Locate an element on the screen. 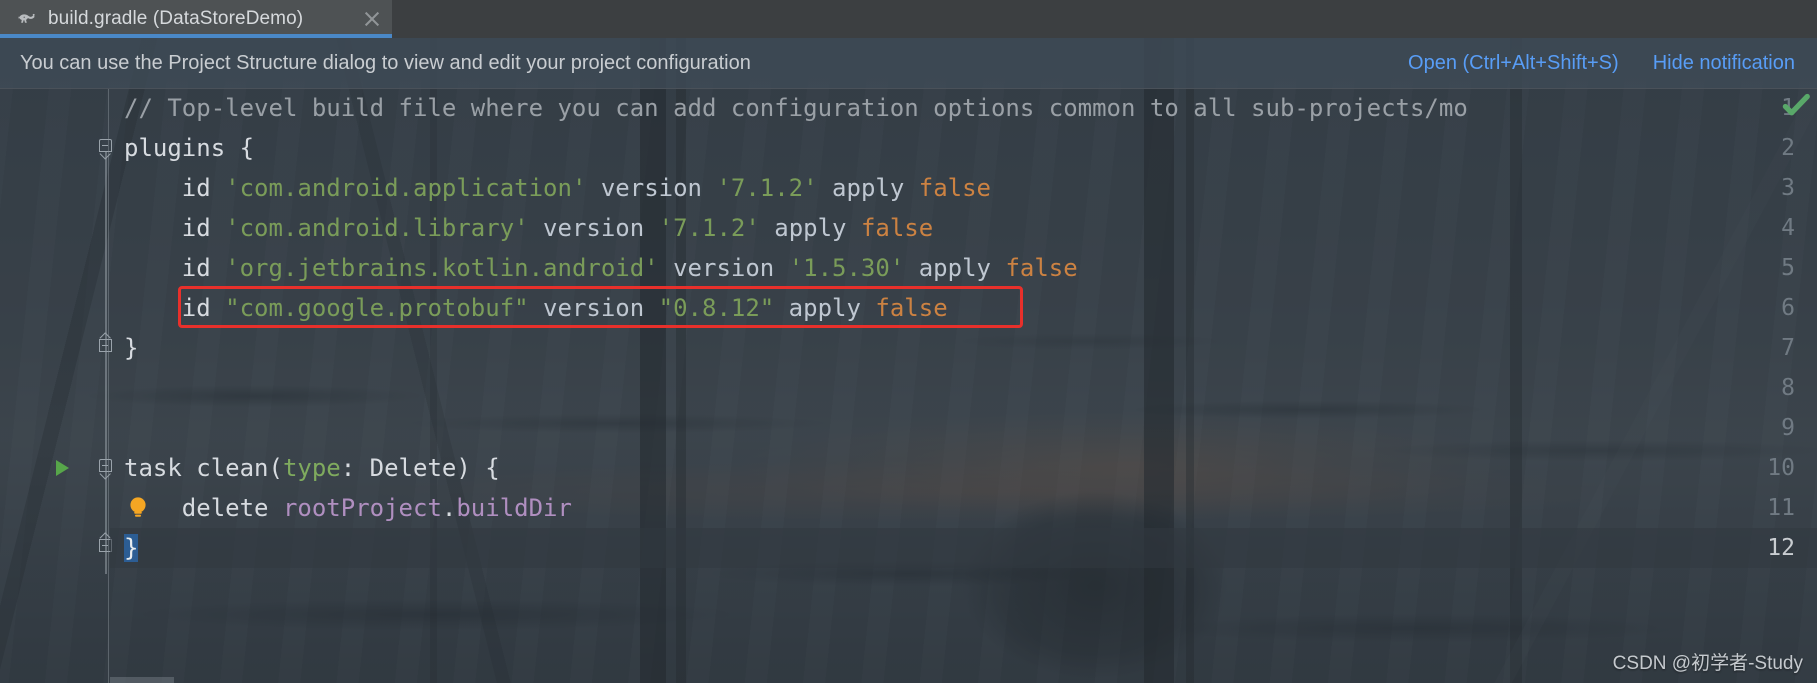 This screenshot has height=683, width=1817. fold-region-rail is located at coordinates (106, 363).